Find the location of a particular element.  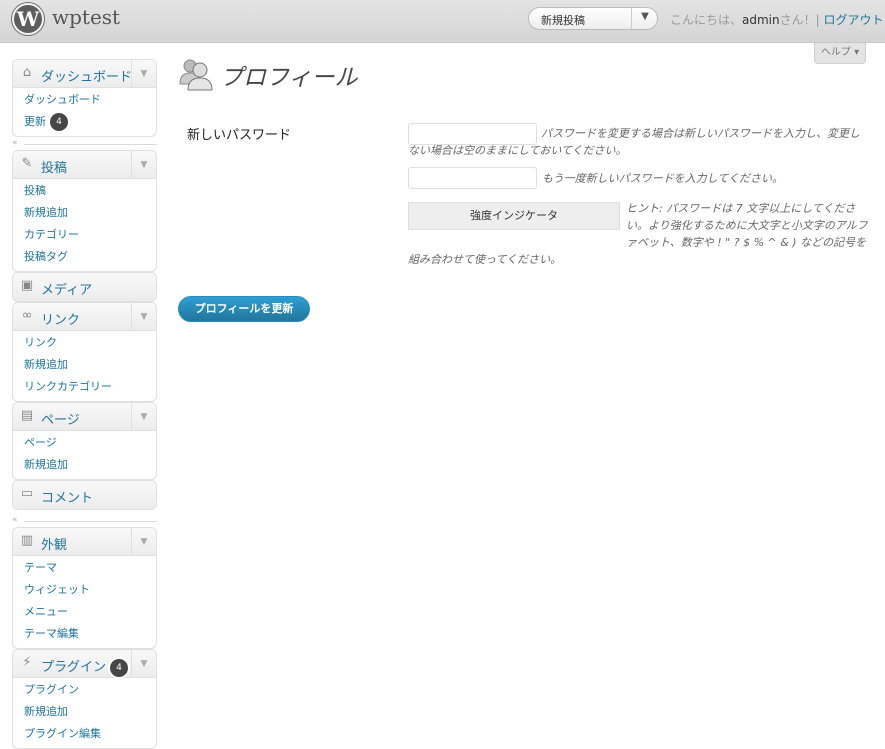

submenu-link-categories: リンクカテゴリー is located at coordinates (84, 387).